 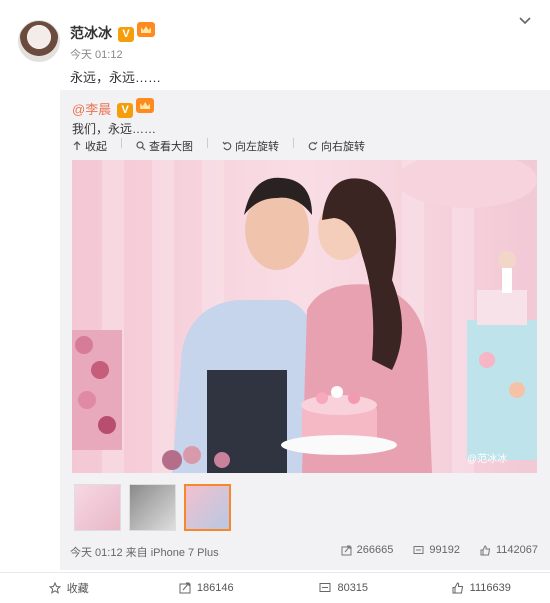 I want to click on collapse-button: 收起, so click(x=89, y=146).